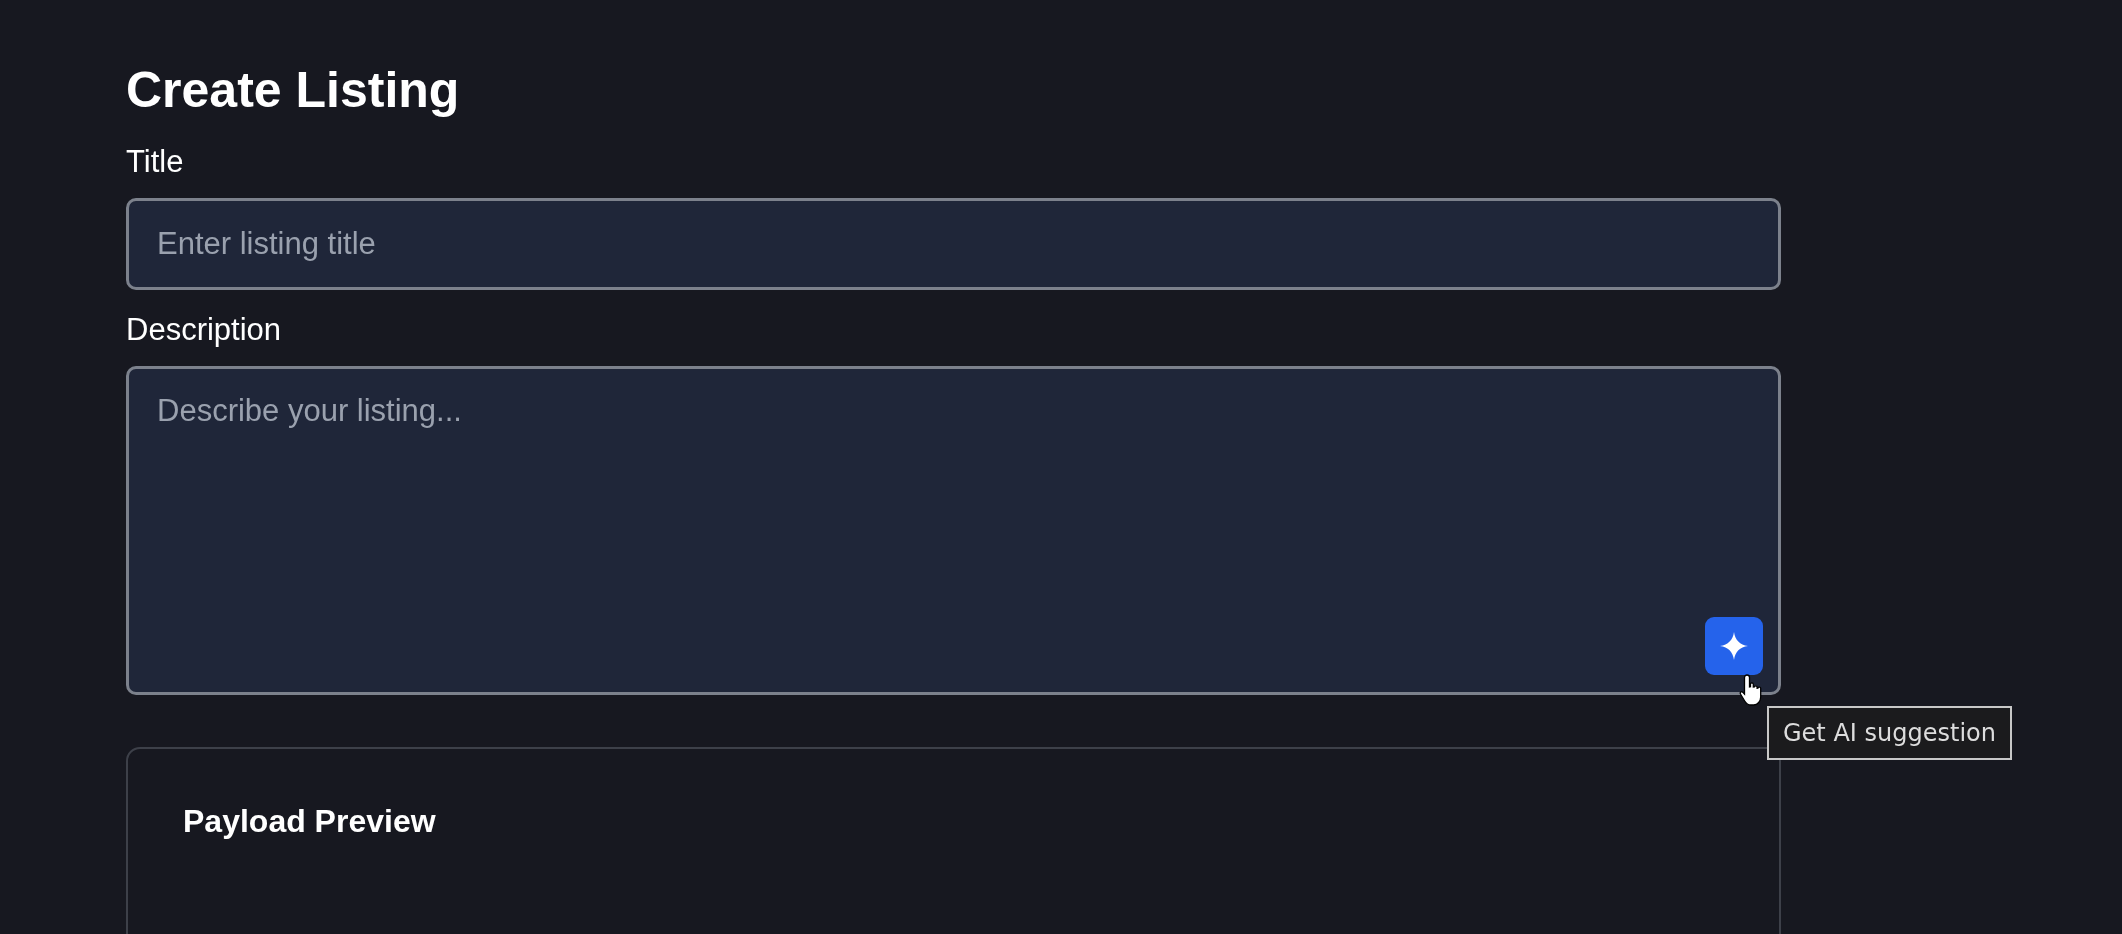  I want to click on page-heading: Create Listing, so click(293, 90).